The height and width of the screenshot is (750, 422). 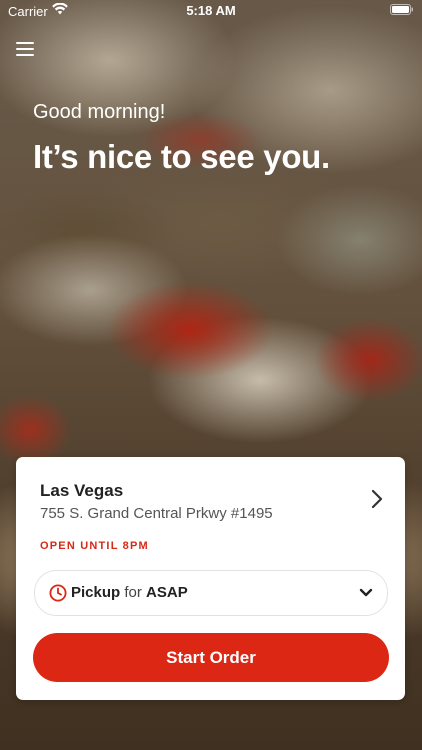 I want to click on order-mode-connector: for, so click(x=133, y=592).